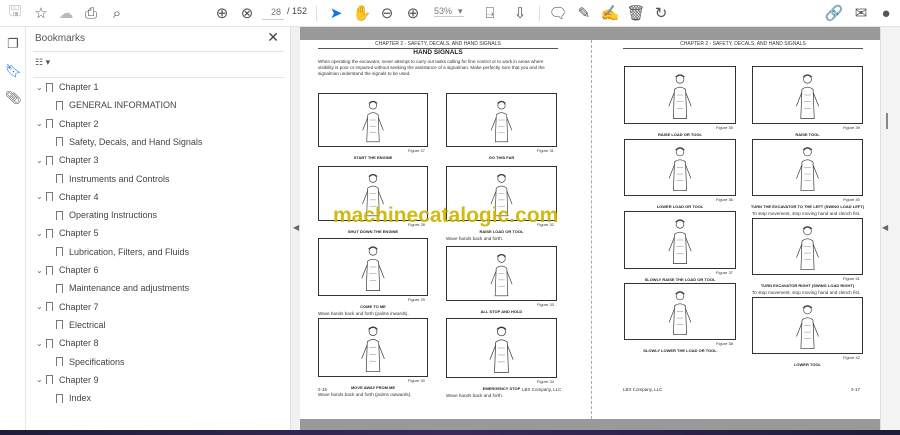  I want to click on bookmark-item: Index, so click(73, 398).